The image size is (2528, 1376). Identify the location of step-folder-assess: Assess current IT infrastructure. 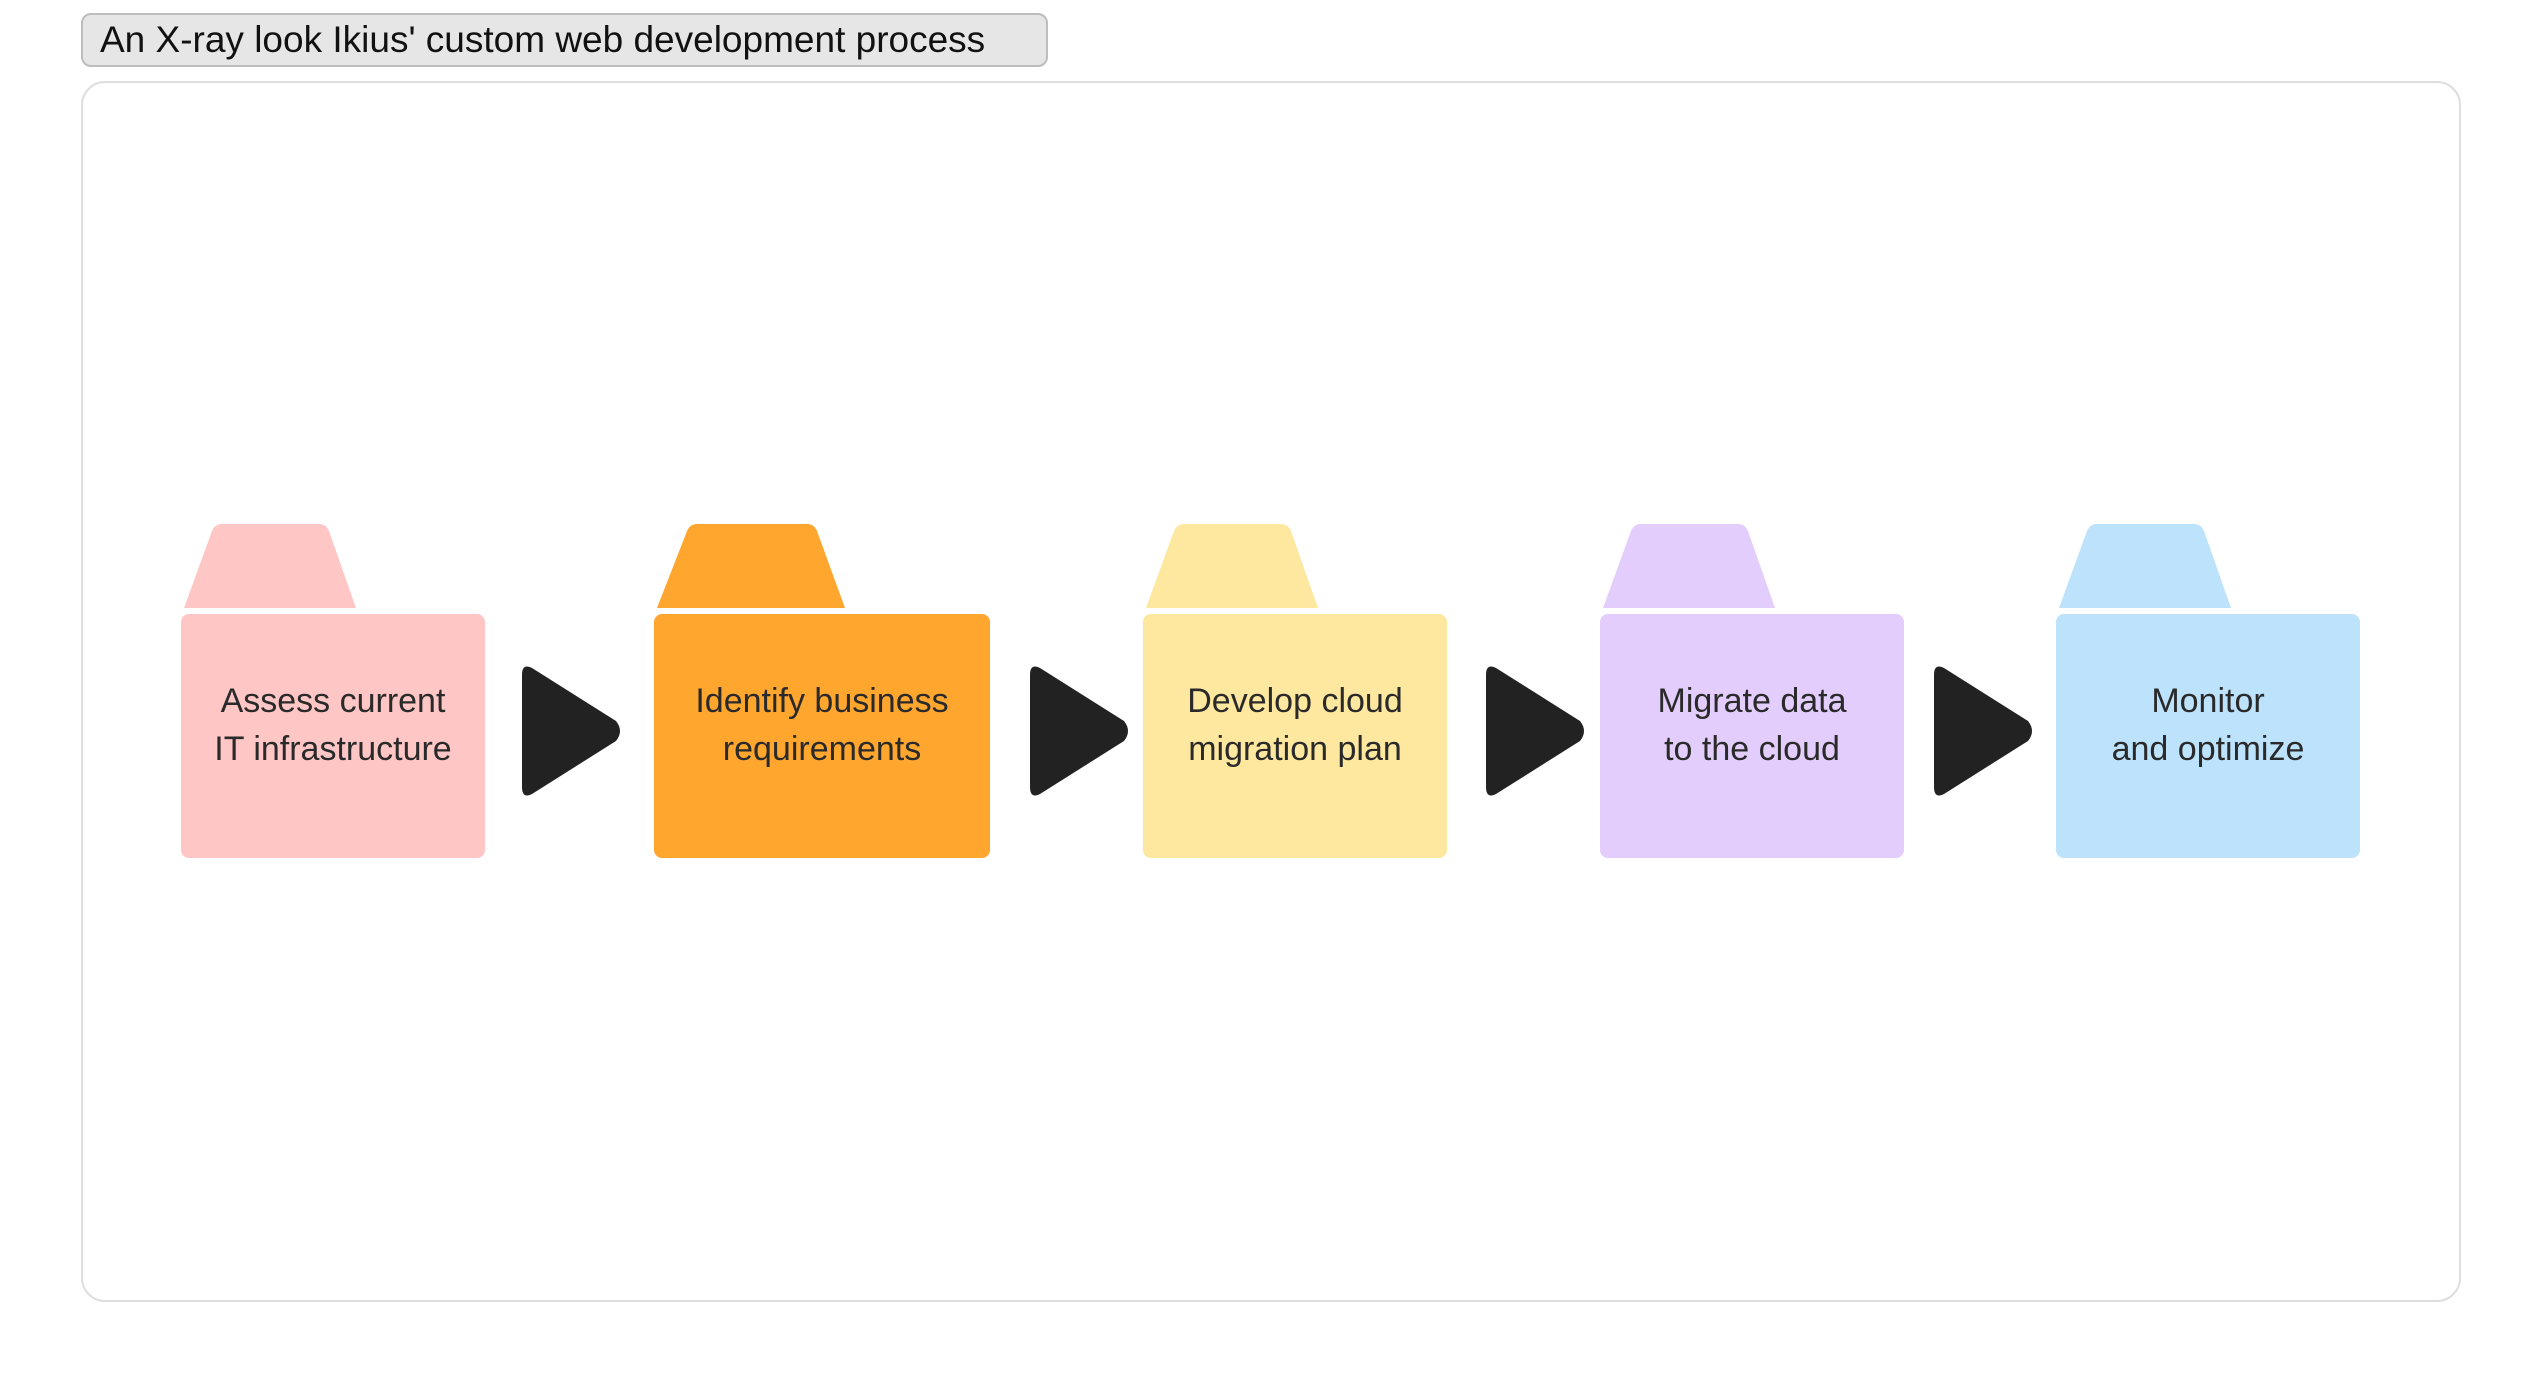
(333, 691).